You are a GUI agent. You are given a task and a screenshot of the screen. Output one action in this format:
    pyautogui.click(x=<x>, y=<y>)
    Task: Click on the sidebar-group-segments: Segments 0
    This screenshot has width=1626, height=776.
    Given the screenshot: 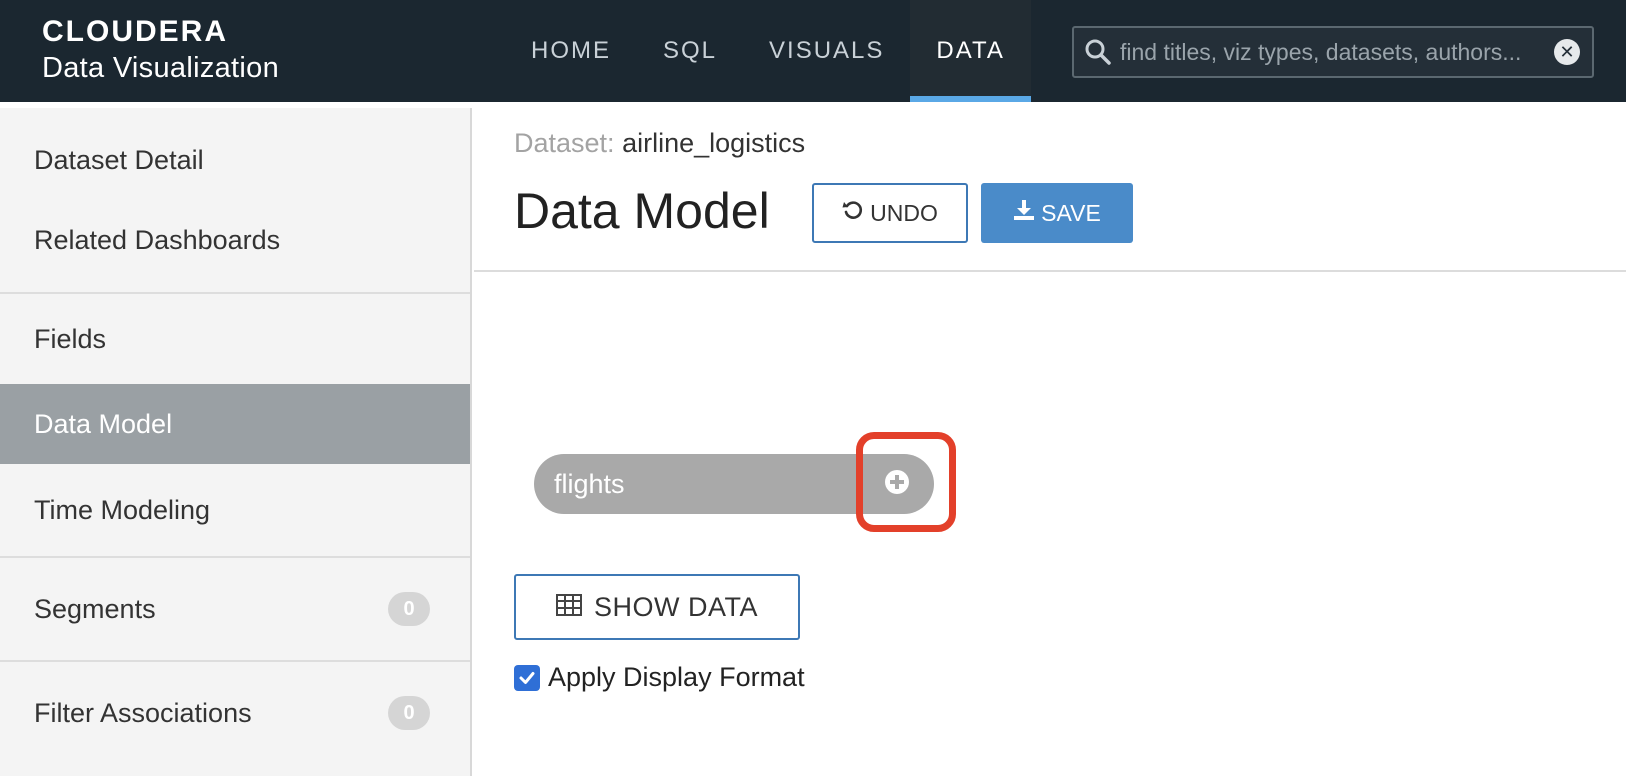 What is the action you would take?
    pyautogui.click(x=235, y=610)
    